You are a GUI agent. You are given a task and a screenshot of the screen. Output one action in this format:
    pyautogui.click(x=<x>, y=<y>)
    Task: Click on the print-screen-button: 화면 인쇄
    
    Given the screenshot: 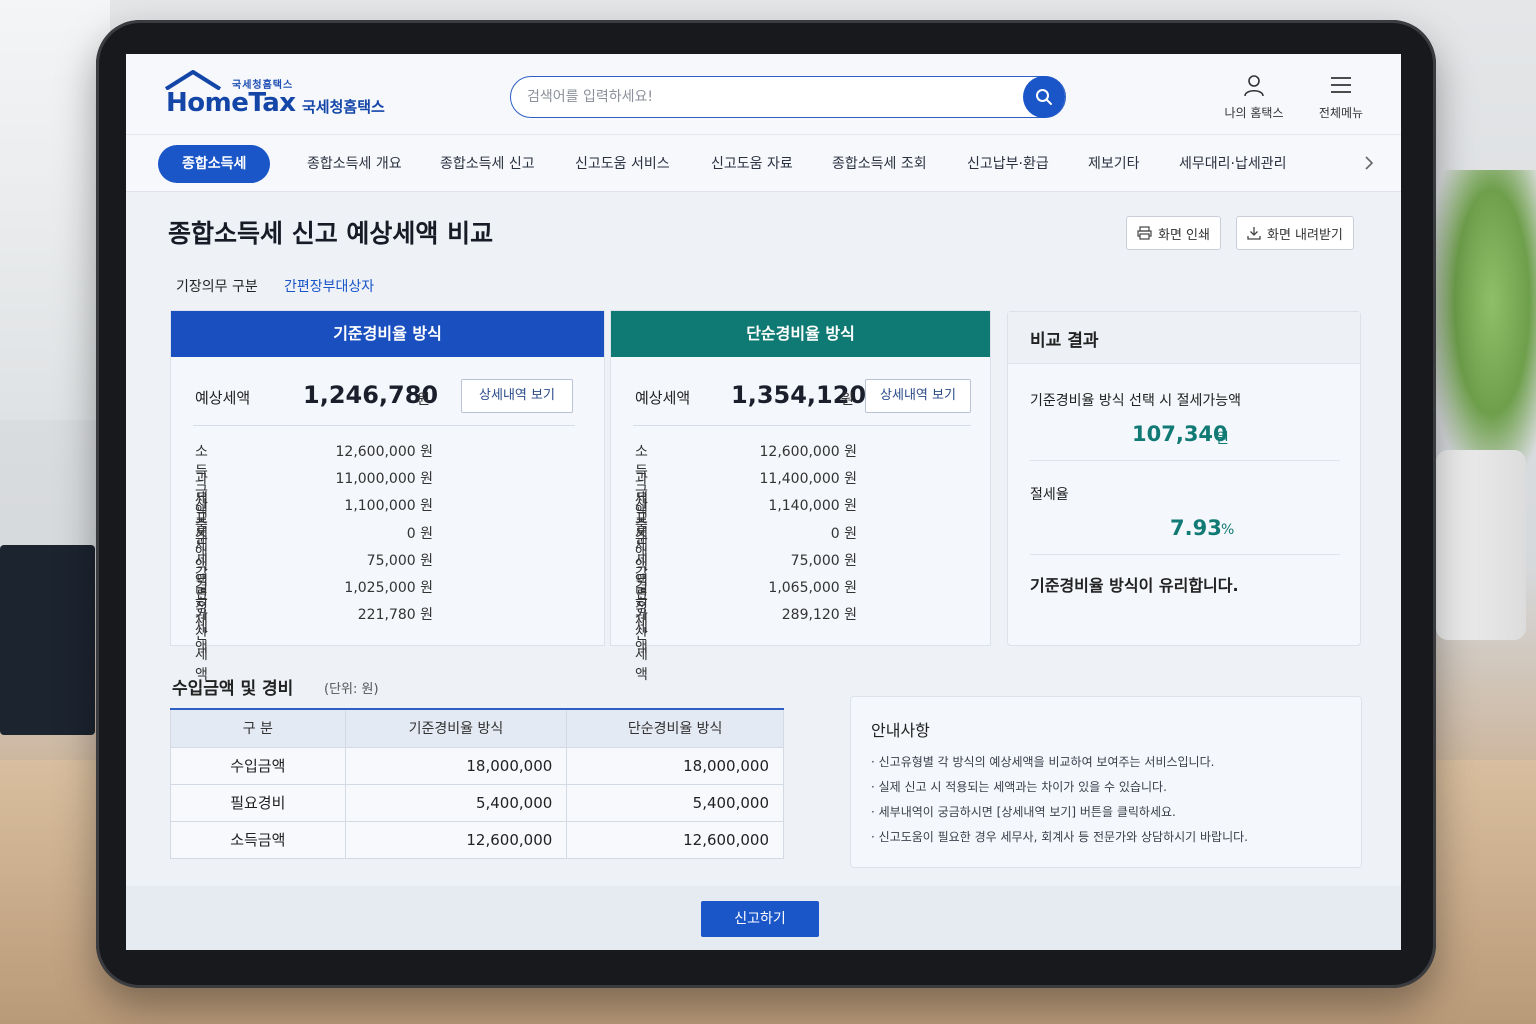 What is the action you would take?
    pyautogui.click(x=1173, y=233)
    